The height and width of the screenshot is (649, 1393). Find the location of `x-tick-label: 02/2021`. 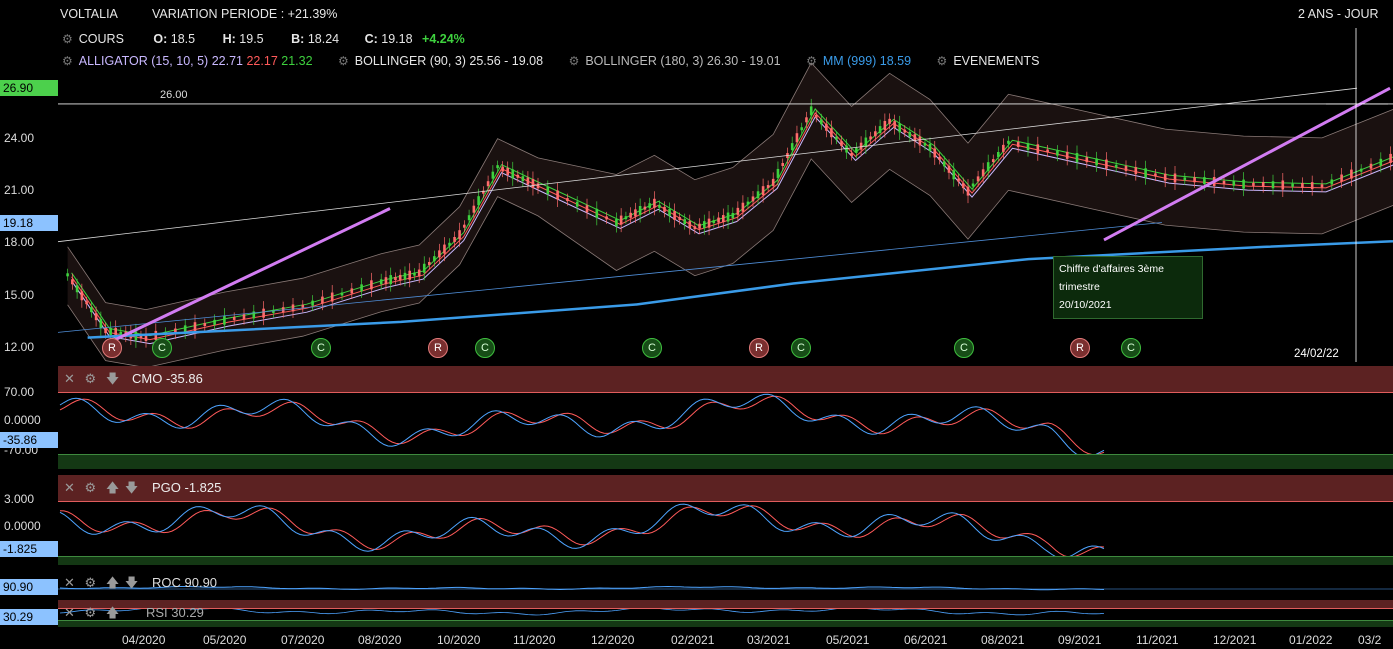

x-tick-label: 02/2021 is located at coordinates (693, 640).